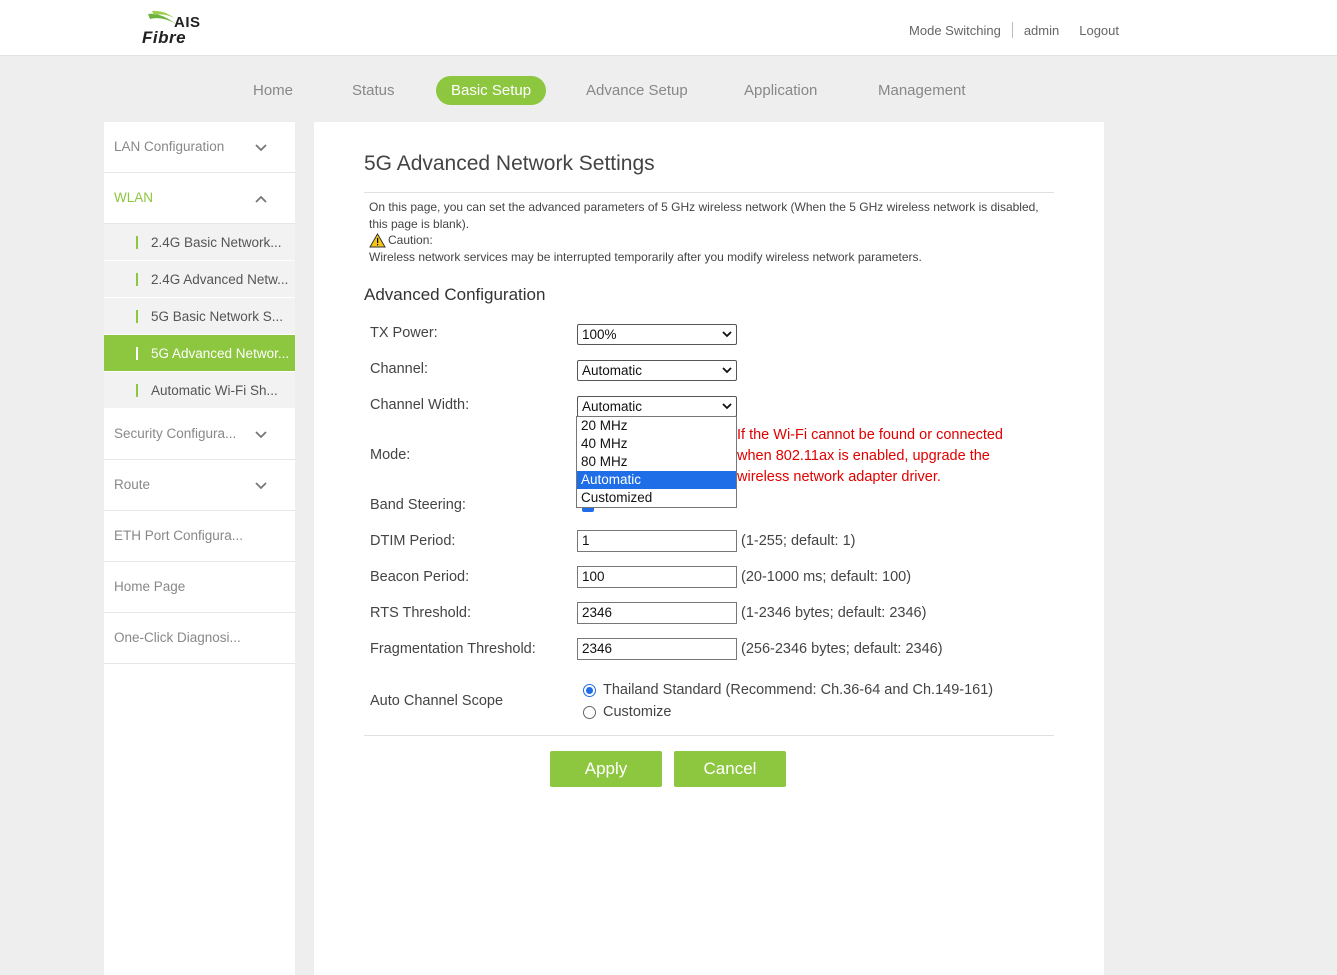 The height and width of the screenshot is (975, 1337). Describe the element at coordinates (657, 613) in the screenshot. I see `rts-input: 2346` at that location.